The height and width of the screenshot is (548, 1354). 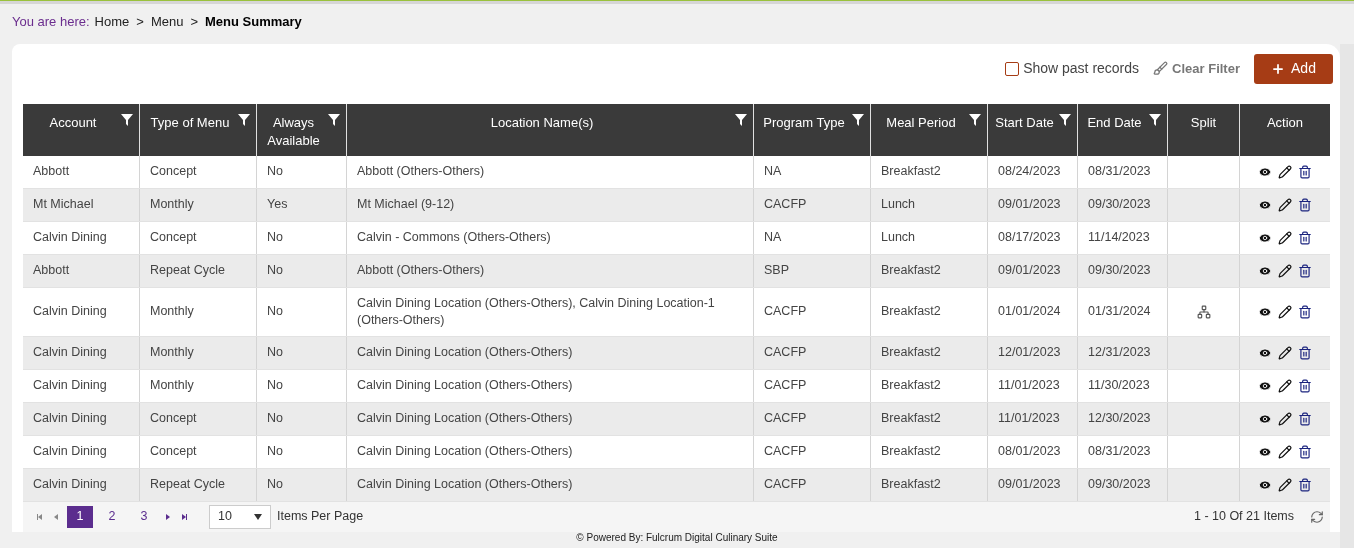 I want to click on table-cell: 09/30/2023, so click(x=1119, y=204).